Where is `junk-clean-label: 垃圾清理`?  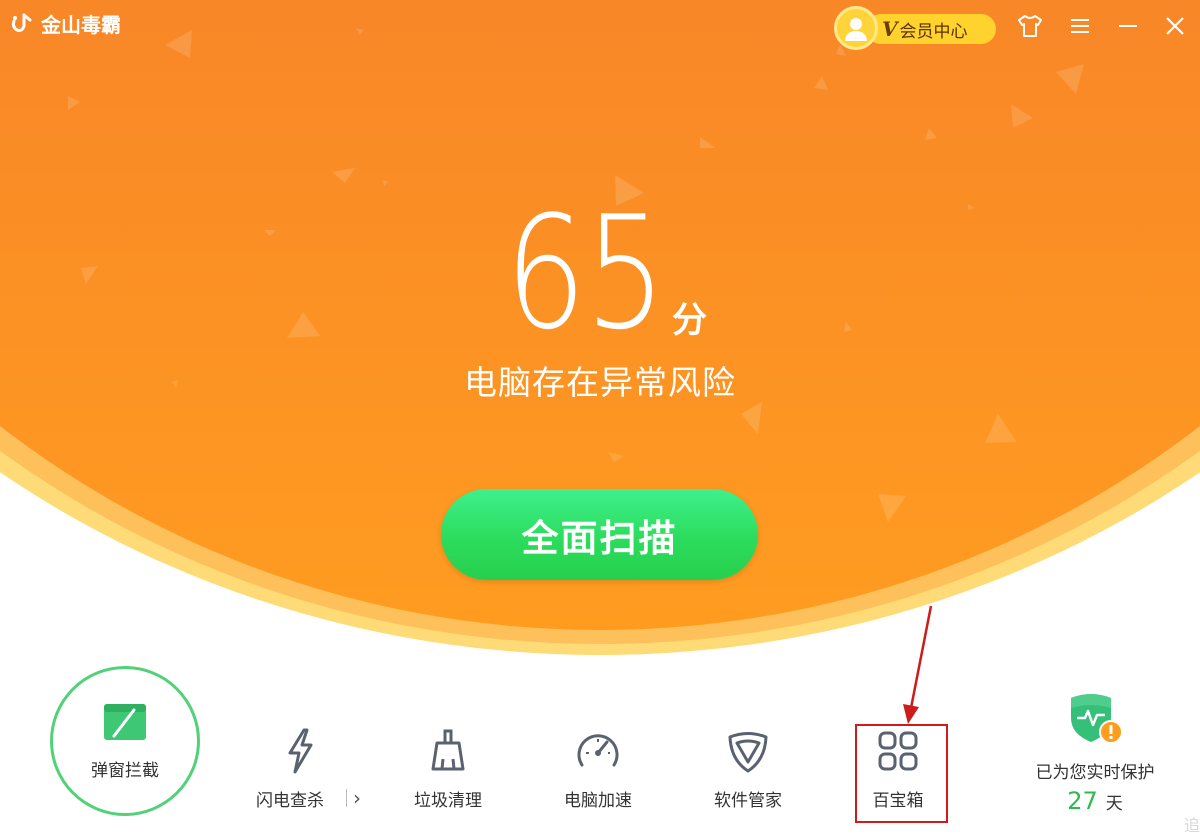 junk-clean-label: 垃圾清理 is located at coordinates (448, 801).